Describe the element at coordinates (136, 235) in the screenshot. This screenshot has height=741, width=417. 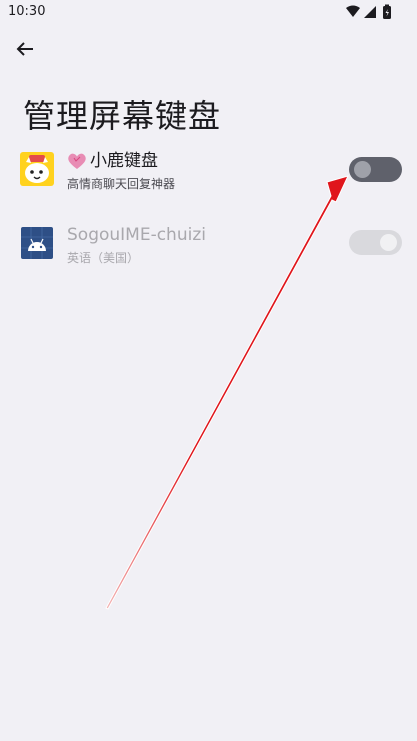
I see `keyboard-name: SogouIME-chuizi` at that location.